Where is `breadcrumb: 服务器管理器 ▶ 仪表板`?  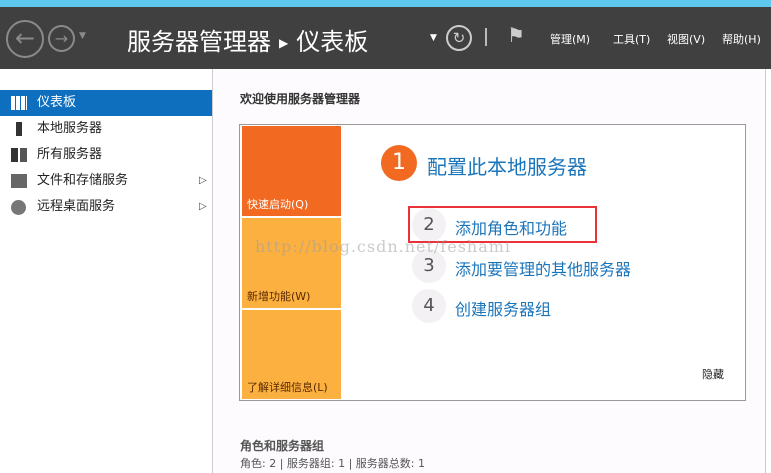 breadcrumb: 服务器管理器 ▶ 仪表板 is located at coordinates (247, 39).